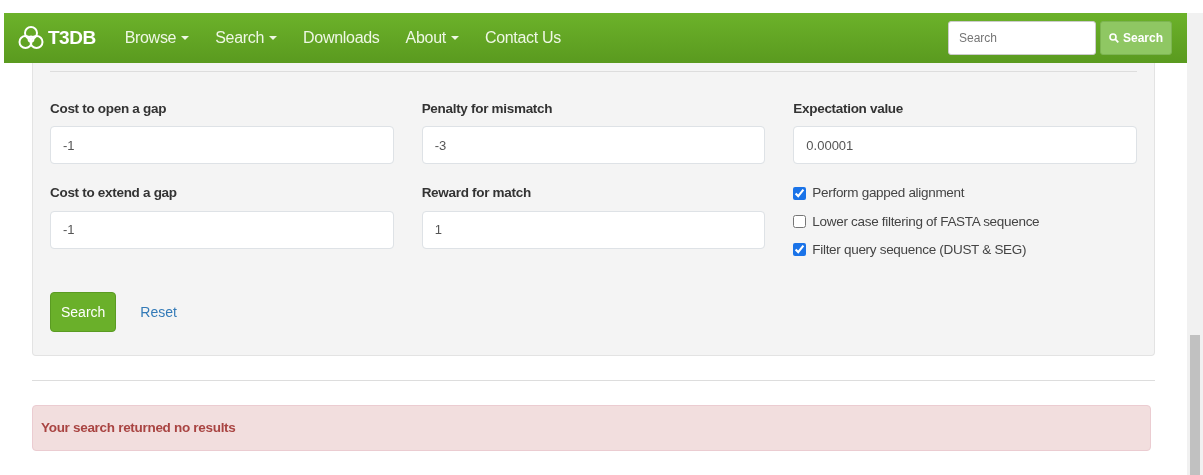 This screenshot has width=1203, height=475. I want to click on input-field: -3, so click(593, 145).